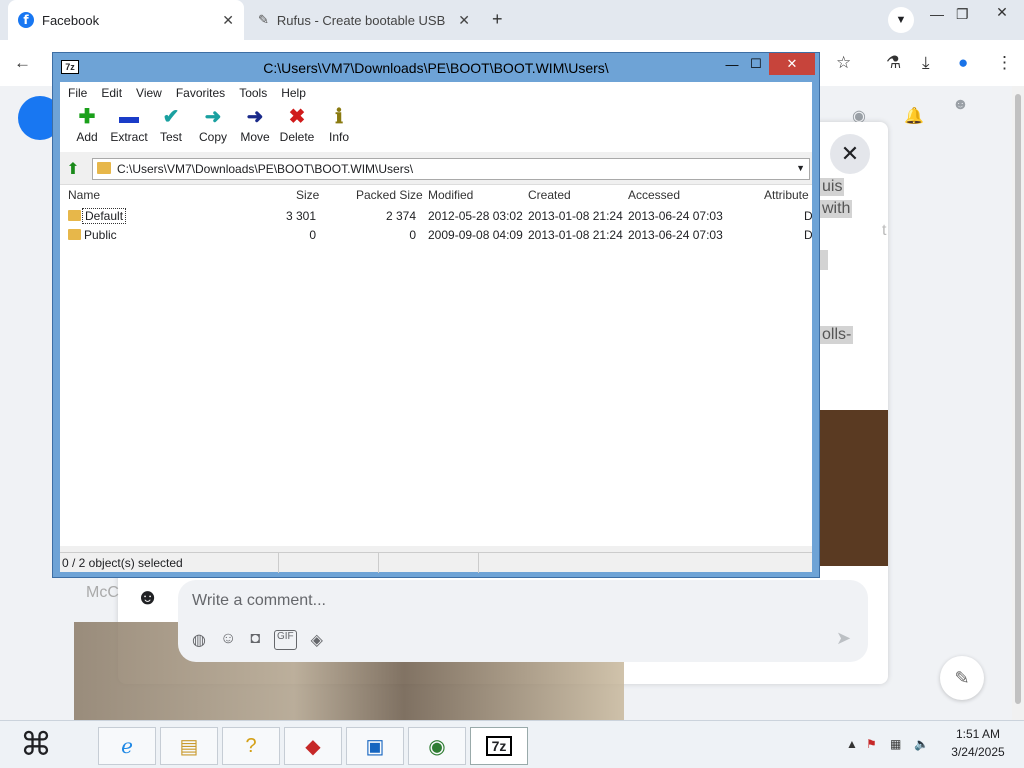 Image resolution: width=1024 pixels, height=768 pixels. I want to click on avatar-sticker-icon: ◍, so click(199, 640).